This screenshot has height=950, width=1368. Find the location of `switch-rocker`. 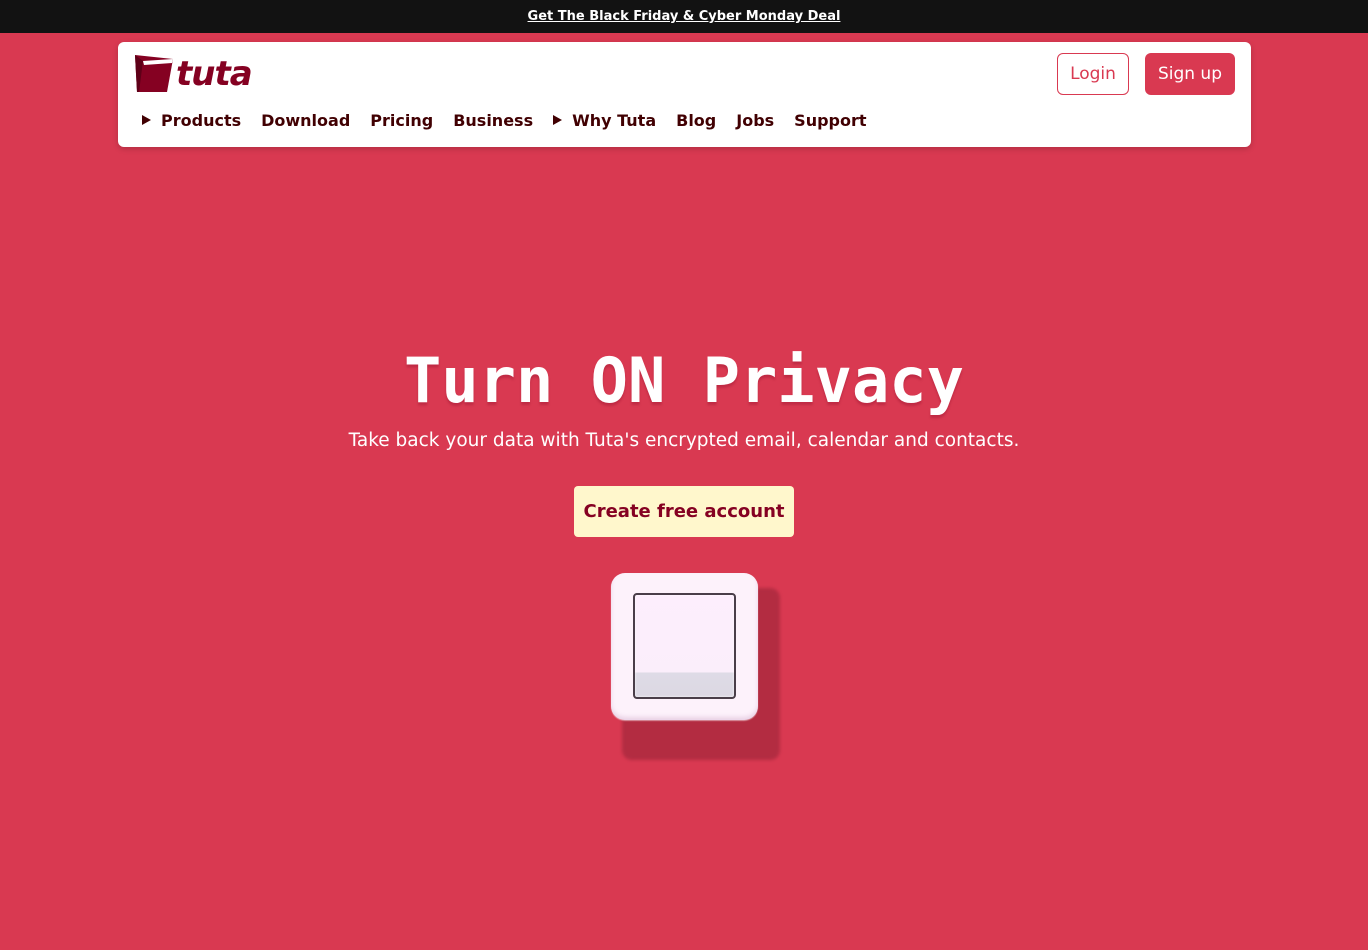

switch-rocker is located at coordinates (684, 646).